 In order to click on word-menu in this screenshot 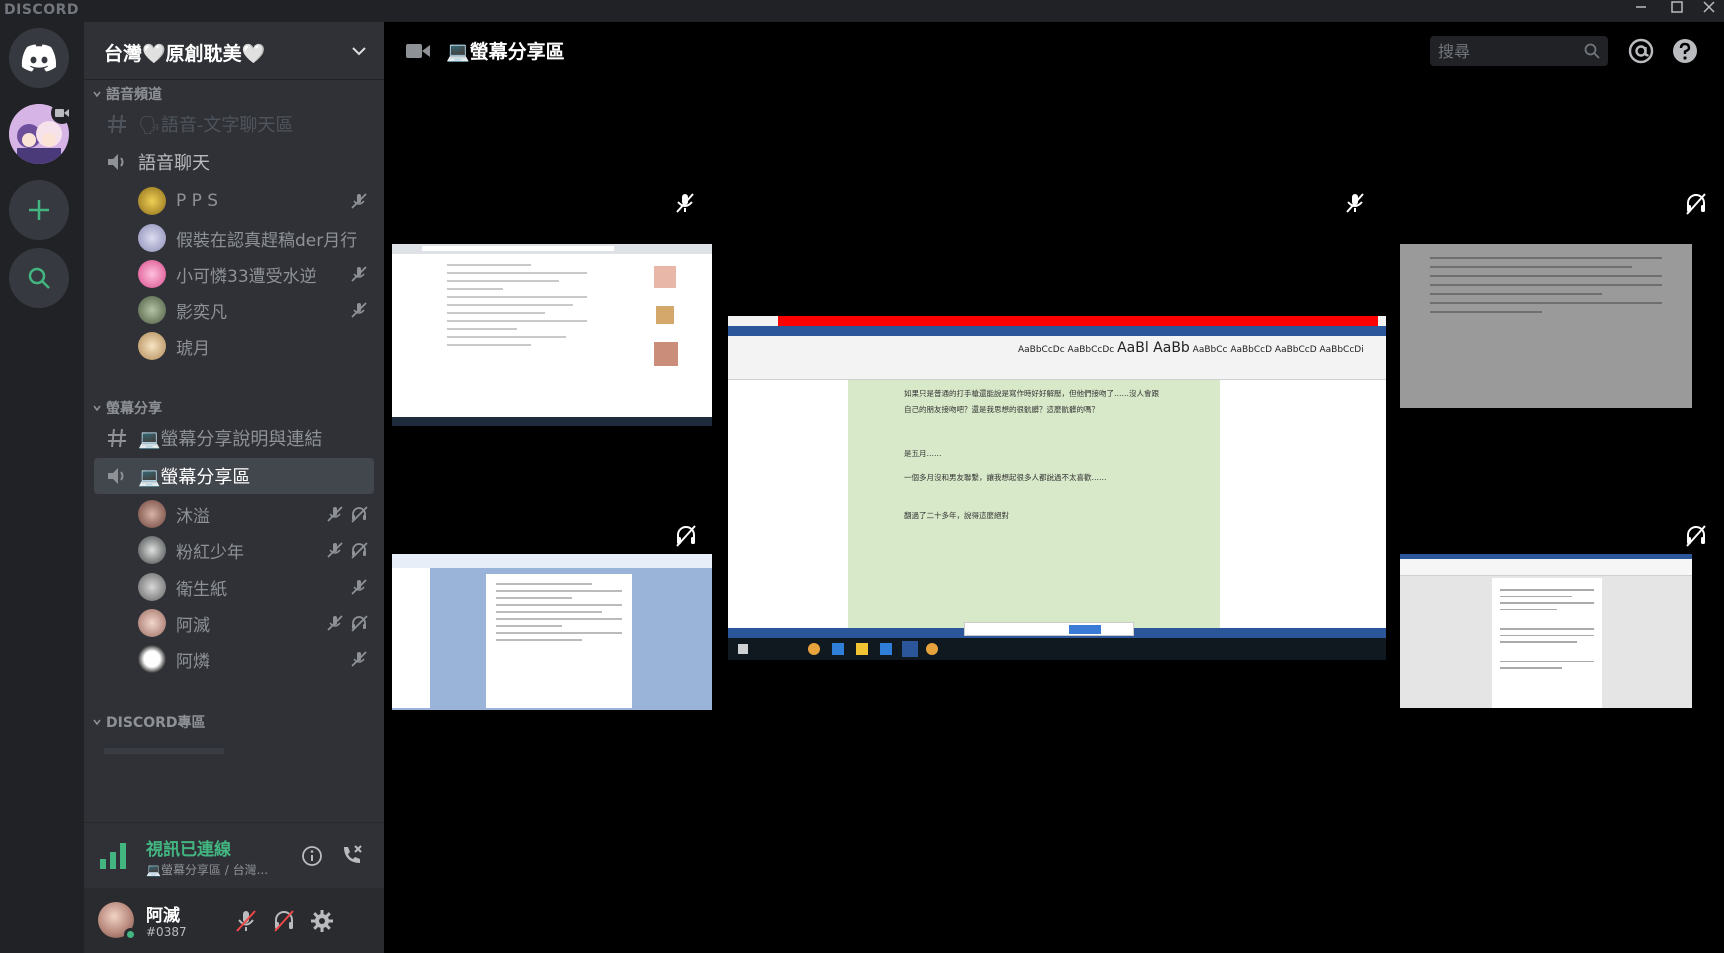, I will do `click(552, 561)`.